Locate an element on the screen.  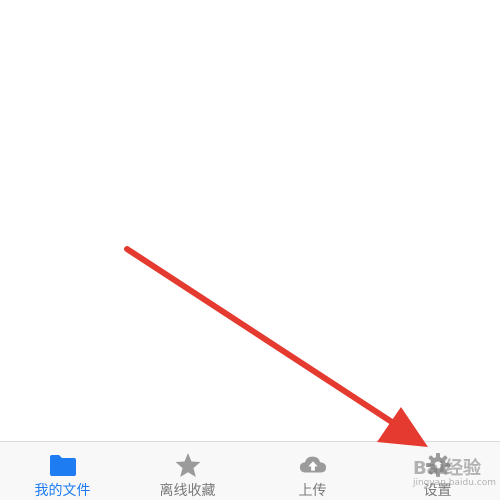
tab-upload: 上传 is located at coordinates (312, 471).